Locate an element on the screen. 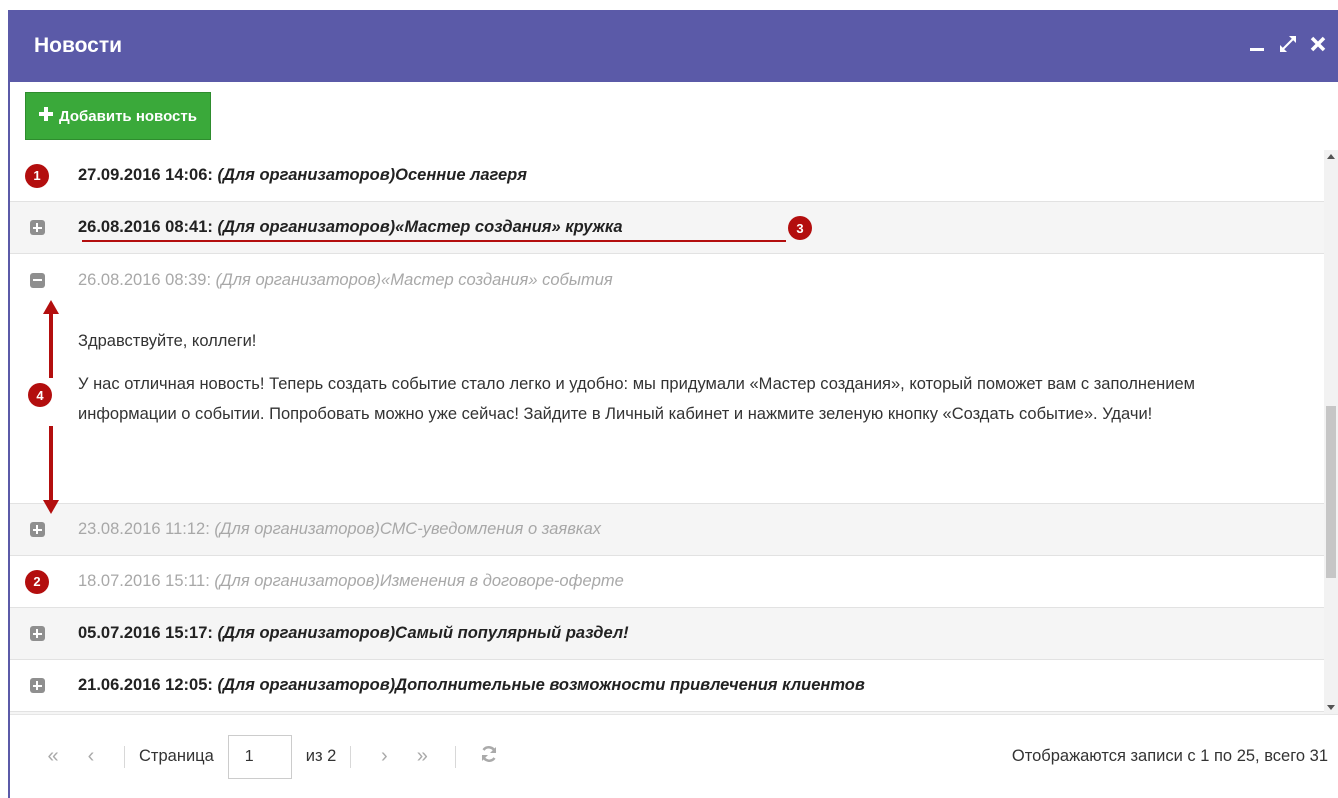 Image resolution: width=1338 pixels, height=798 pixels. last-page-icon: » is located at coordinates (422, 756).